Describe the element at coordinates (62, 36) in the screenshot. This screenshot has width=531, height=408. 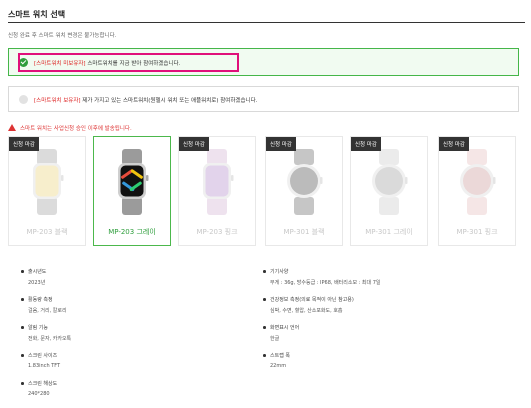
I see `change-notice: 신청 완료 후 스마트 워치 변경은 불가능합니다.` at that location.